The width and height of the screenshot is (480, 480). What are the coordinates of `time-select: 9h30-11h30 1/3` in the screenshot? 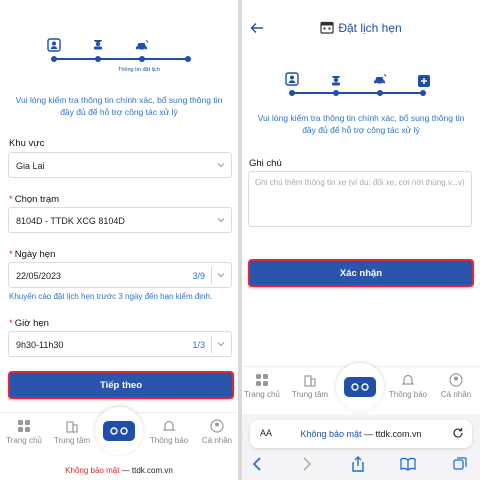 It's located at (120, 344).